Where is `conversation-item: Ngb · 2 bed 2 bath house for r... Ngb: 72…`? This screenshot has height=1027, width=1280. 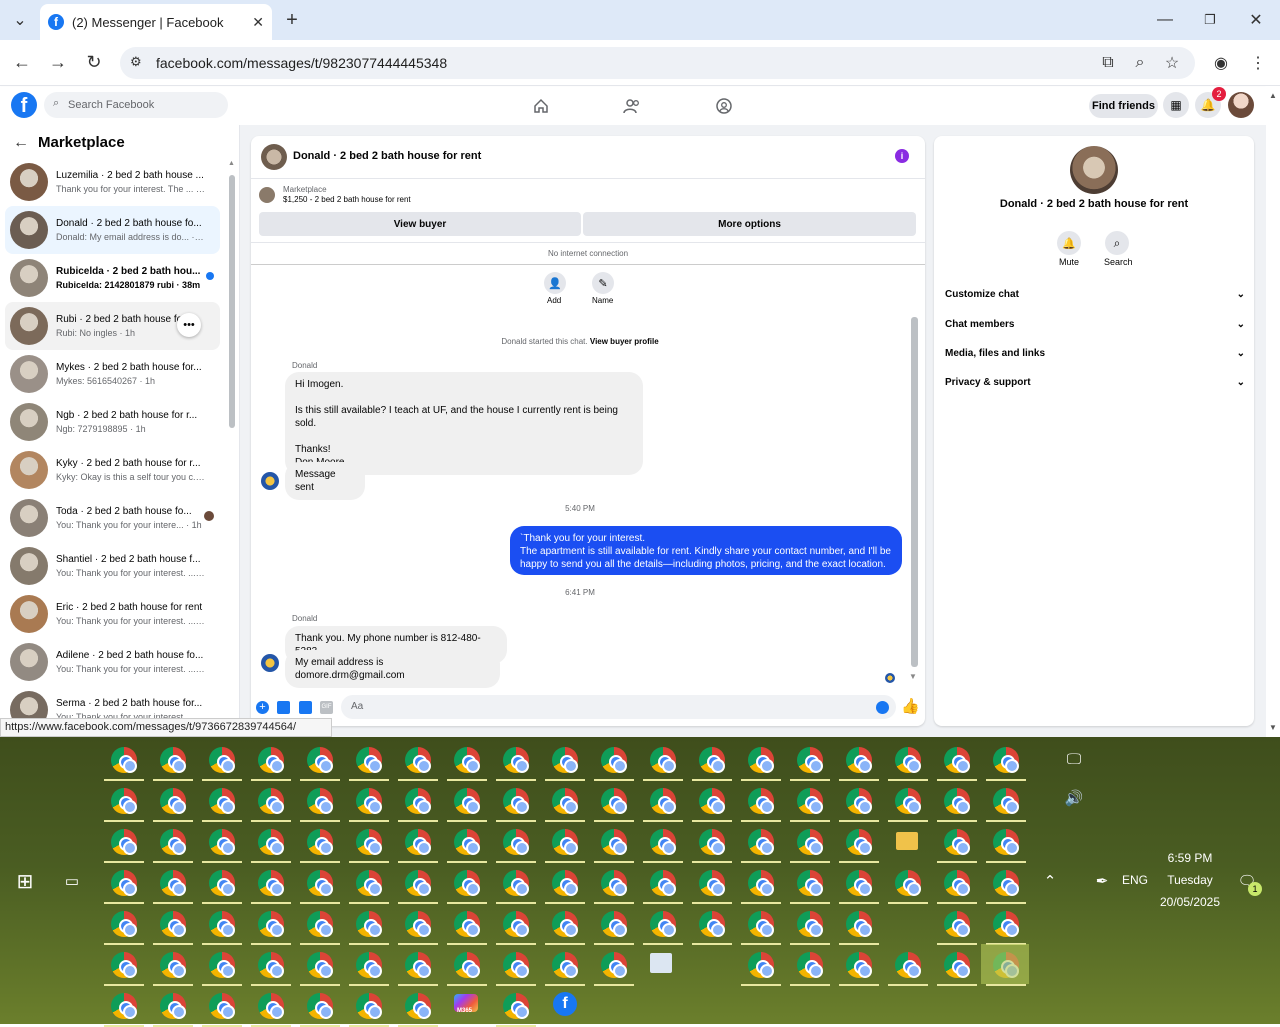
conversation-item: Ngb · 2 bed 2 bath house for r... Ngb: 72… is located at coordinates (112, 422).